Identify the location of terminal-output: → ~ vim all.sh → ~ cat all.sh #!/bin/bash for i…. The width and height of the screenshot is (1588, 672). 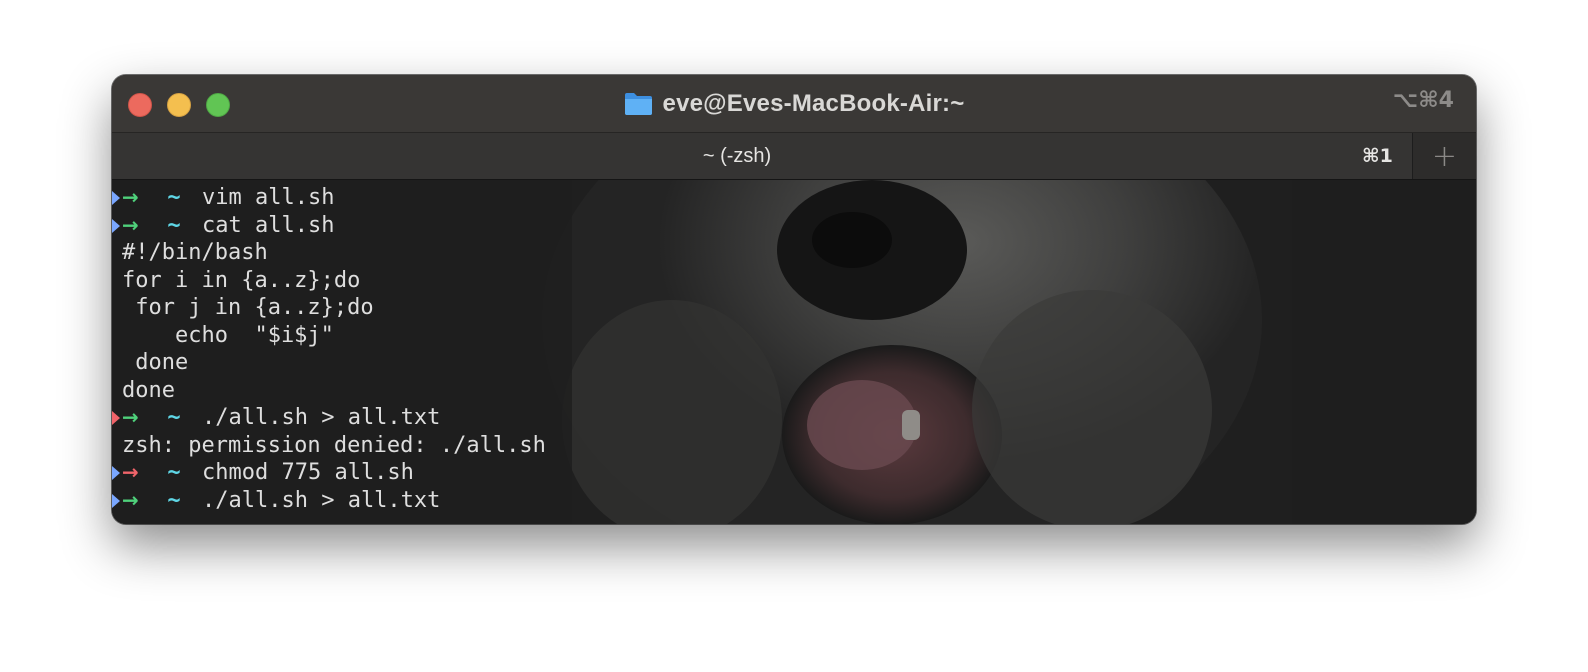
(329, 349).